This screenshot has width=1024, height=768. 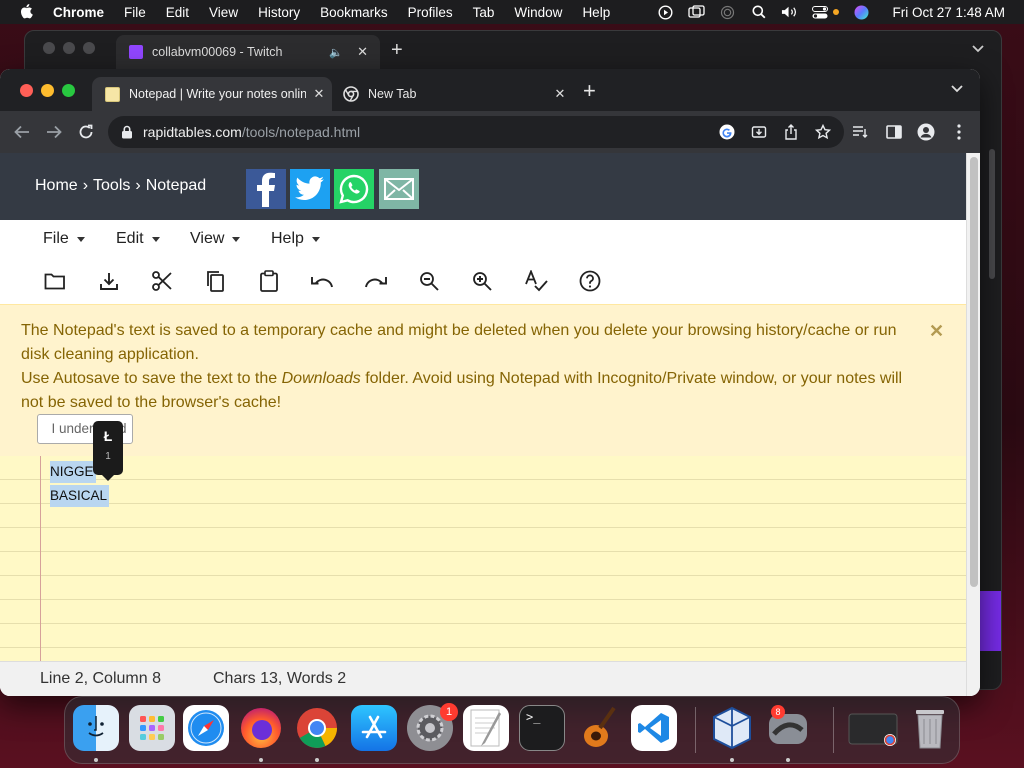 What do you see at coordinates (538, 12) in the screenshot?
I see `menubar-window: Window` at bounding box center [538, 12].